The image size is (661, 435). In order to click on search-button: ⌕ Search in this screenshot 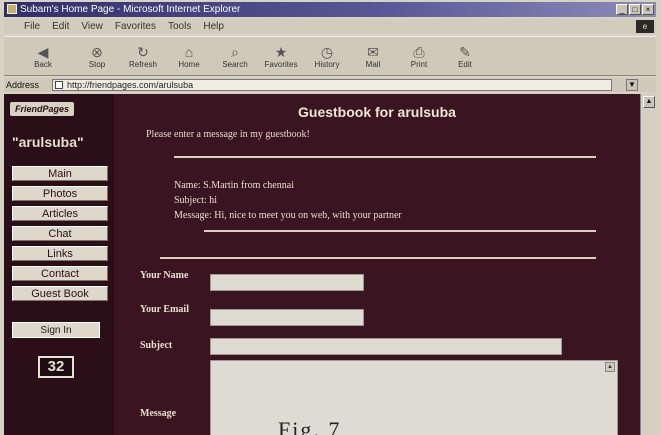, I will do `click(235, 56)`.